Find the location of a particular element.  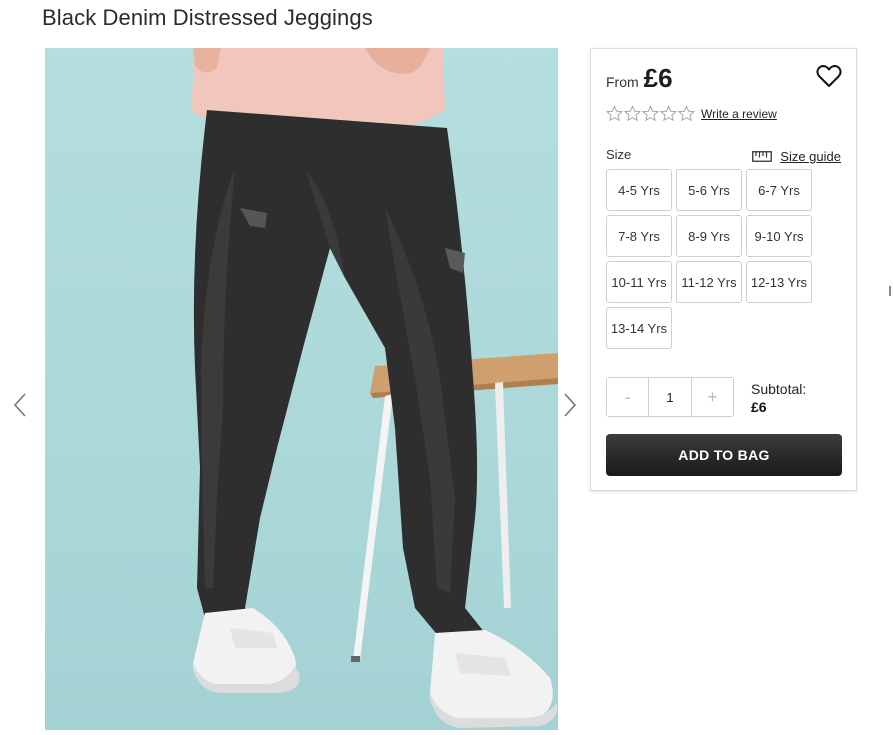

size-guide-label: Size guide is located at coordinates (810, 156).